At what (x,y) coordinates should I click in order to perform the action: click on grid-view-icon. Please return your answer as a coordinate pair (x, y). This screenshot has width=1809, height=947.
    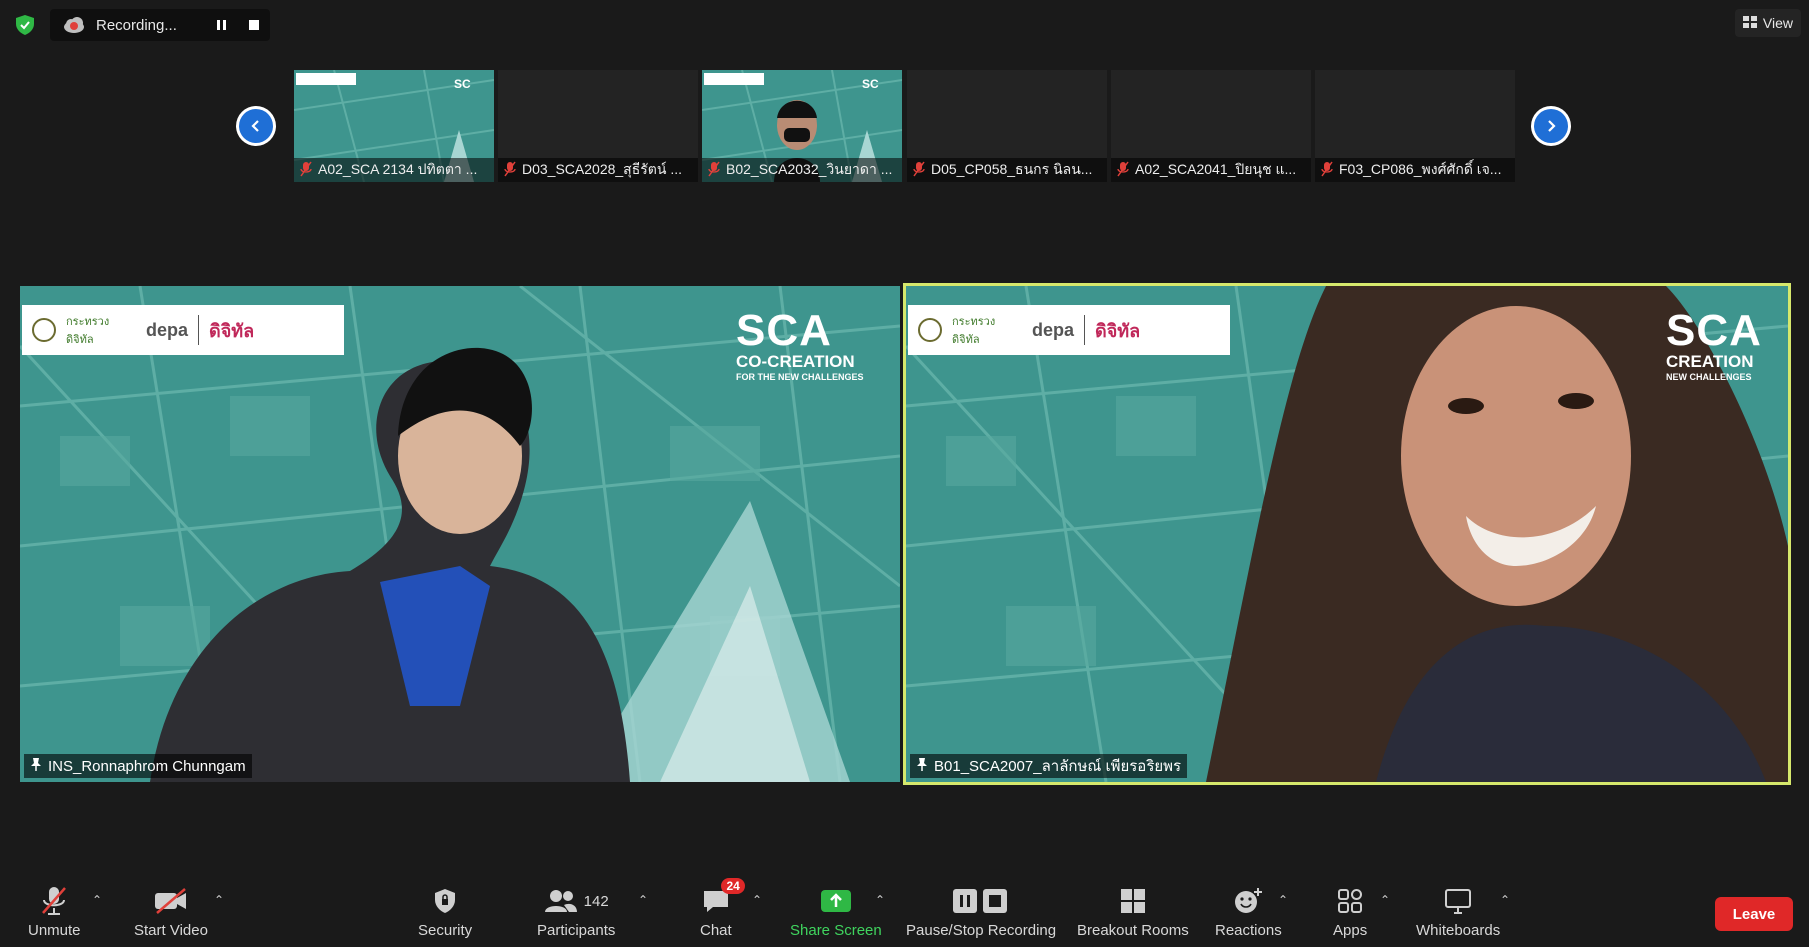
    Looking at the image, I should click on (1749, 23).